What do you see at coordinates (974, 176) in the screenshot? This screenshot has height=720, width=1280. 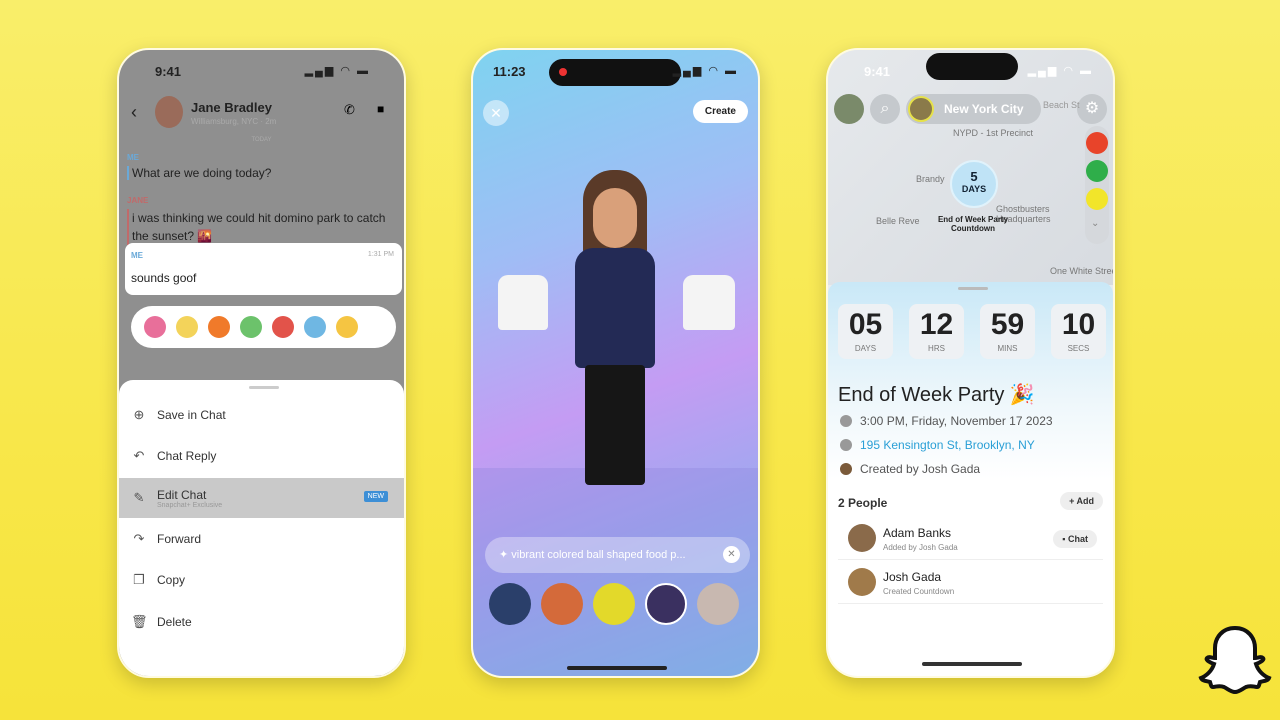 I see `pin-number: 5` at bounding box center [974, 176].